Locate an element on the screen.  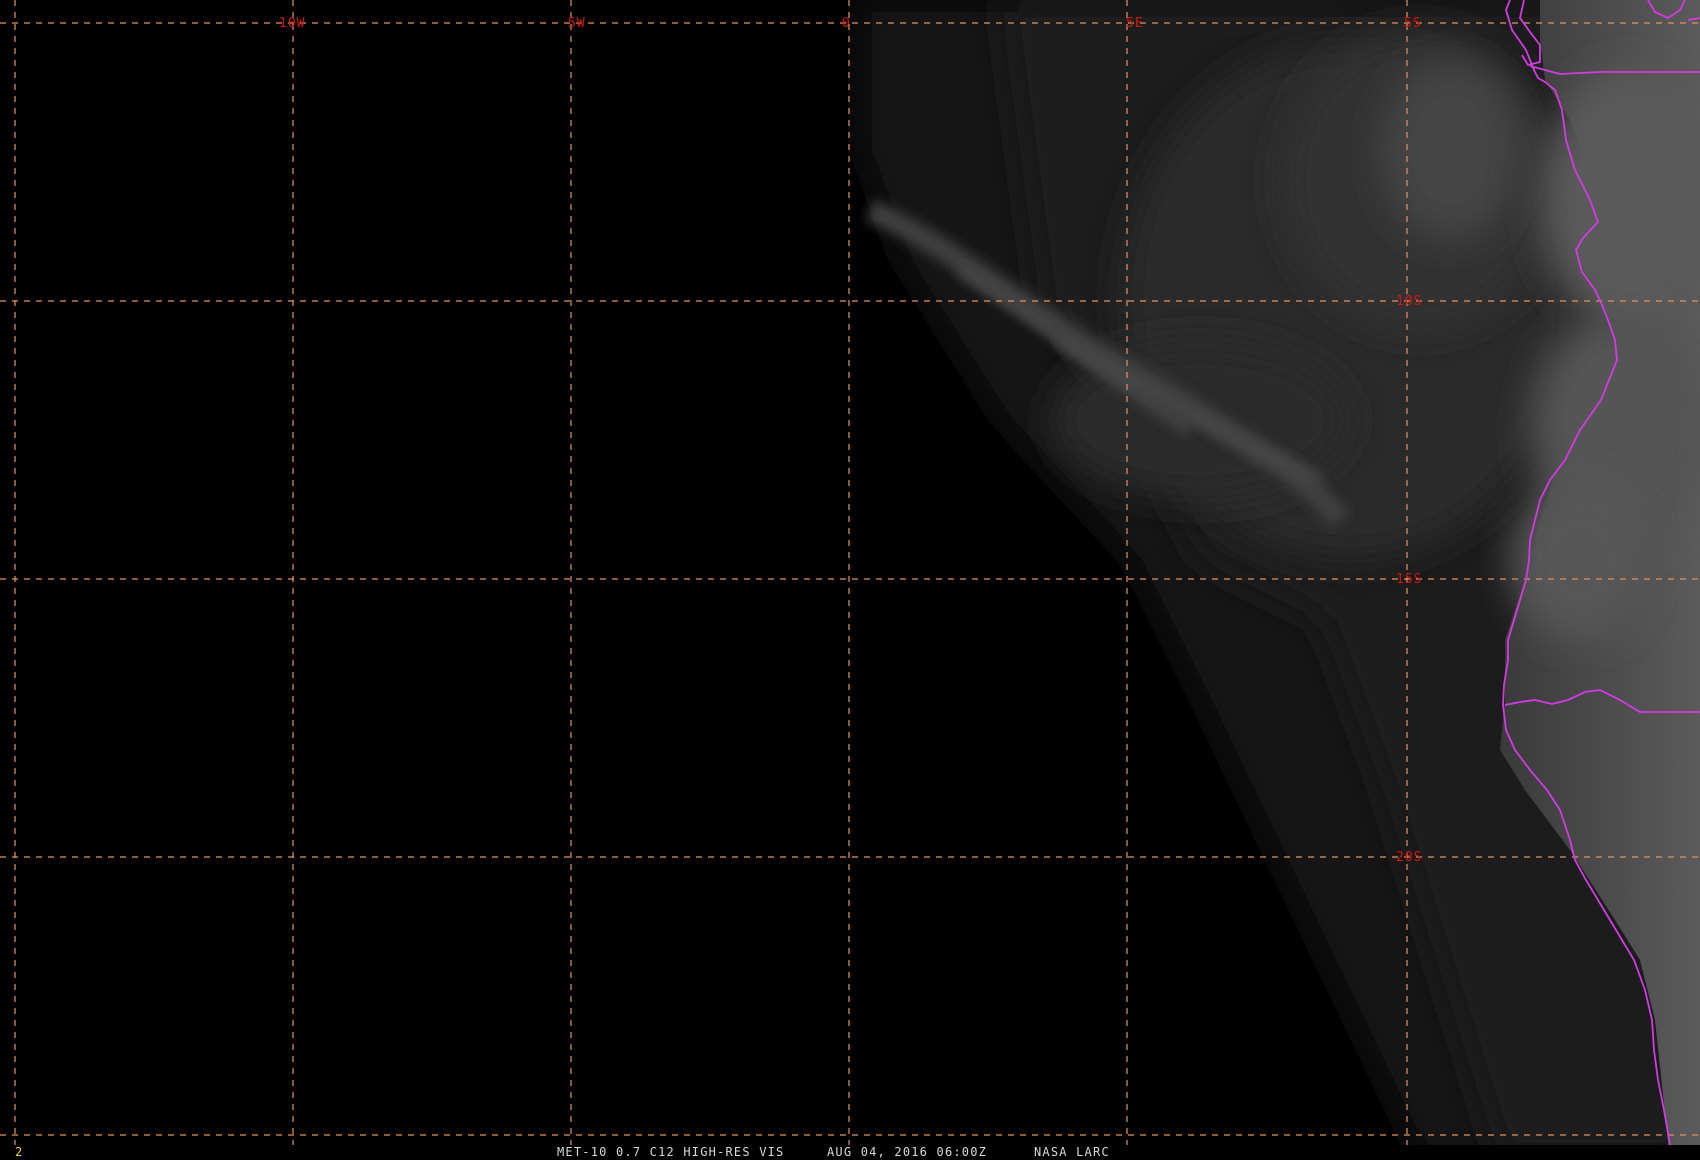
longitude-label-10w: 10W is located at coordinates (292, 23).